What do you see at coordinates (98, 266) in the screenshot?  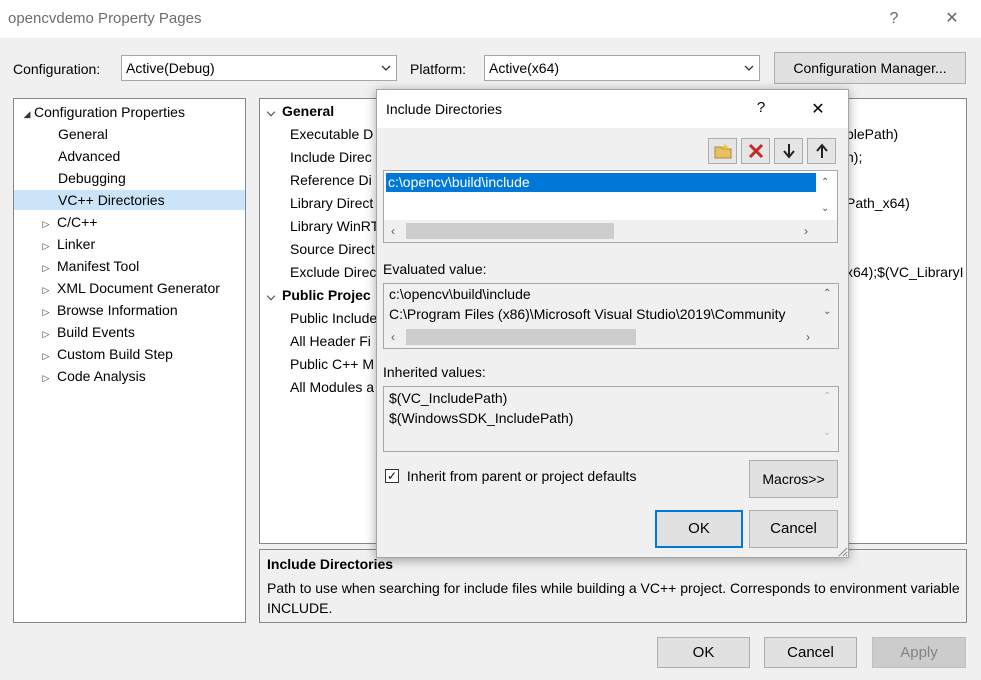 I see `tree-item-label: Manifest Tool` at bounding box center [98, 266].